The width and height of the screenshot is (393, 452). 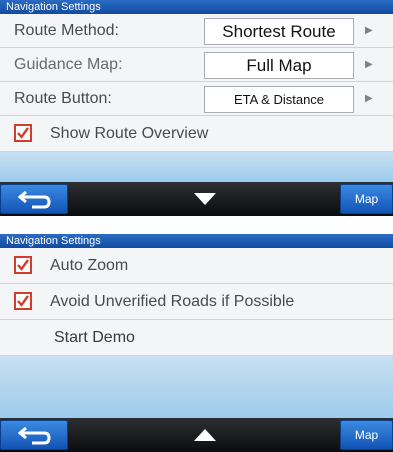 I want to click on route-button-label: Route Button:, so click(x=63, y=98).